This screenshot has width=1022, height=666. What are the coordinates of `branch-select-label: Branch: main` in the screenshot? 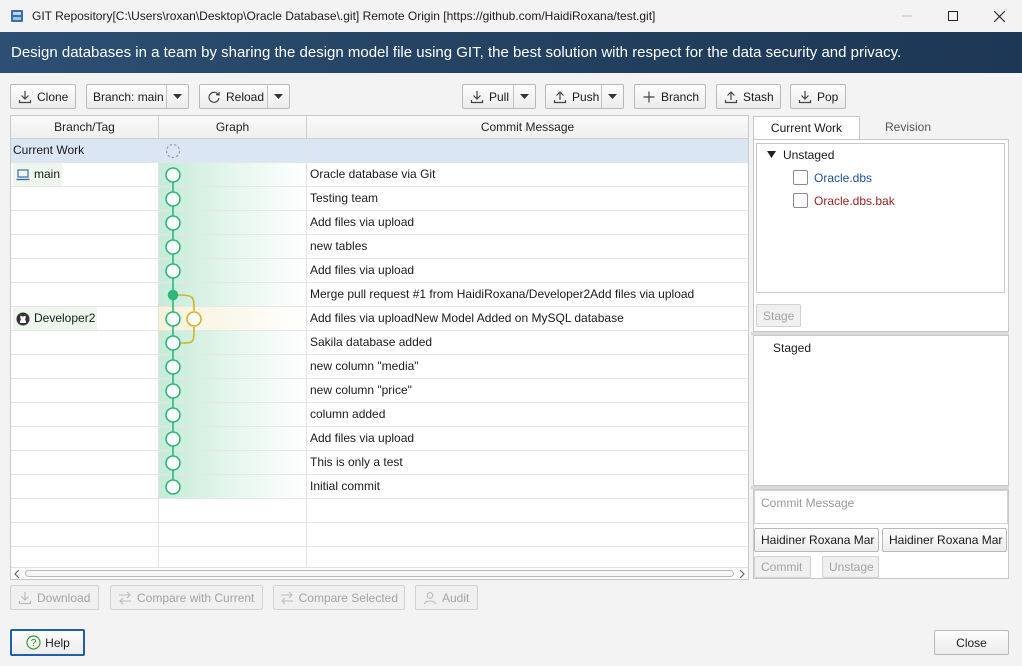 It's located at (128, 96).